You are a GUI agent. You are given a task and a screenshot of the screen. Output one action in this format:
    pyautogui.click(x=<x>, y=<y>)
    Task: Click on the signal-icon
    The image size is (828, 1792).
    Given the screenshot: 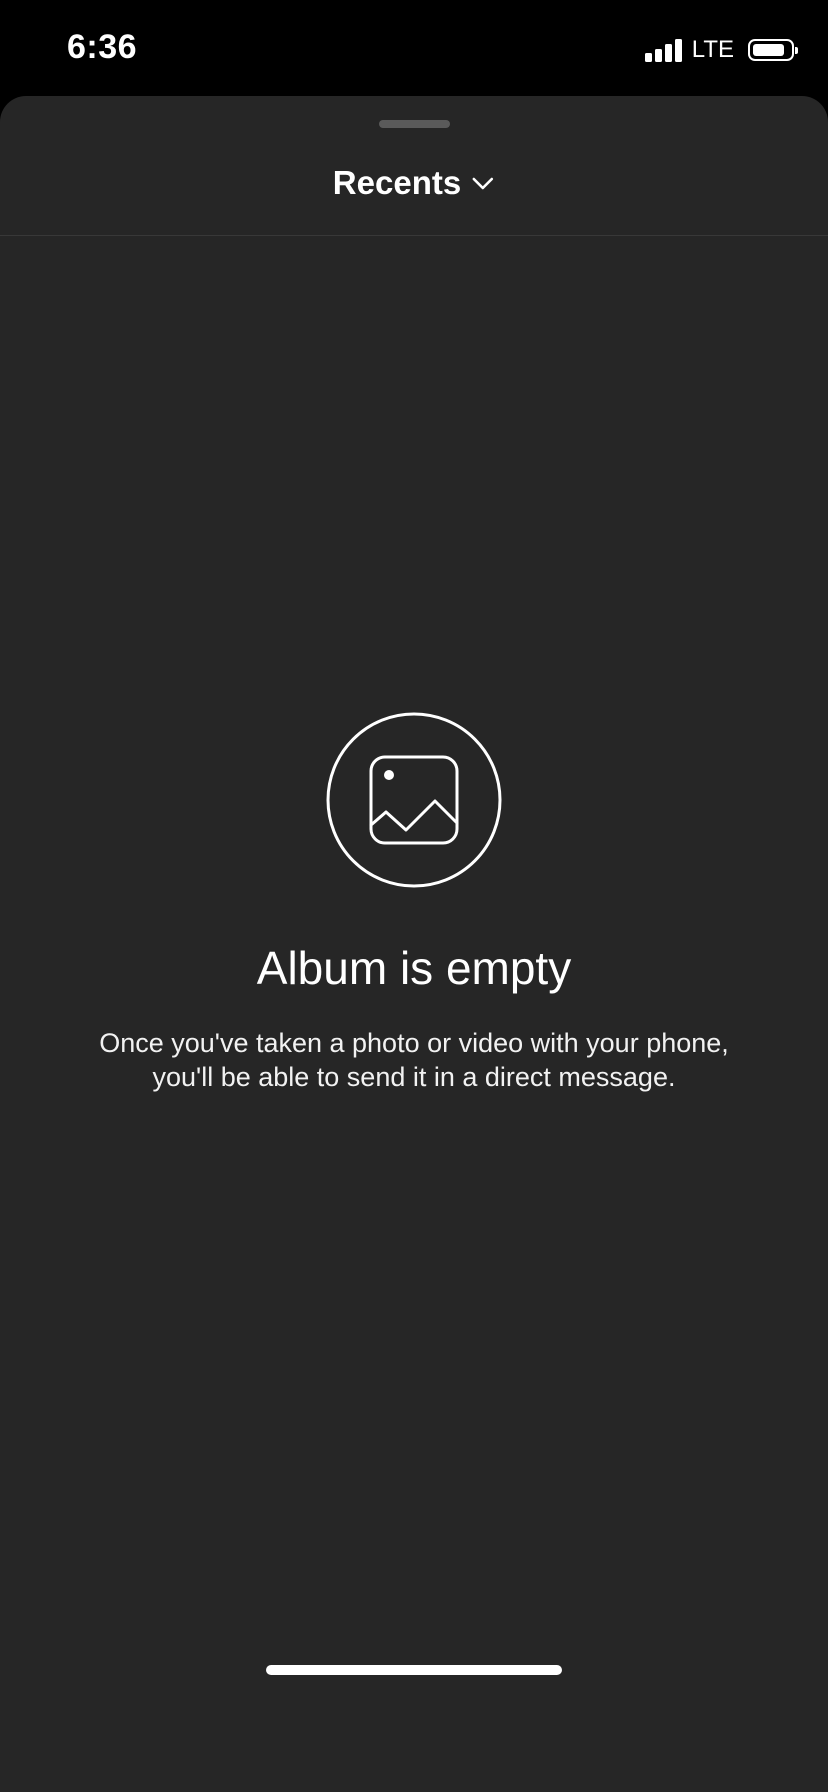 What is the action you would take?
    pyautogui.click(x=663, y=50)
    